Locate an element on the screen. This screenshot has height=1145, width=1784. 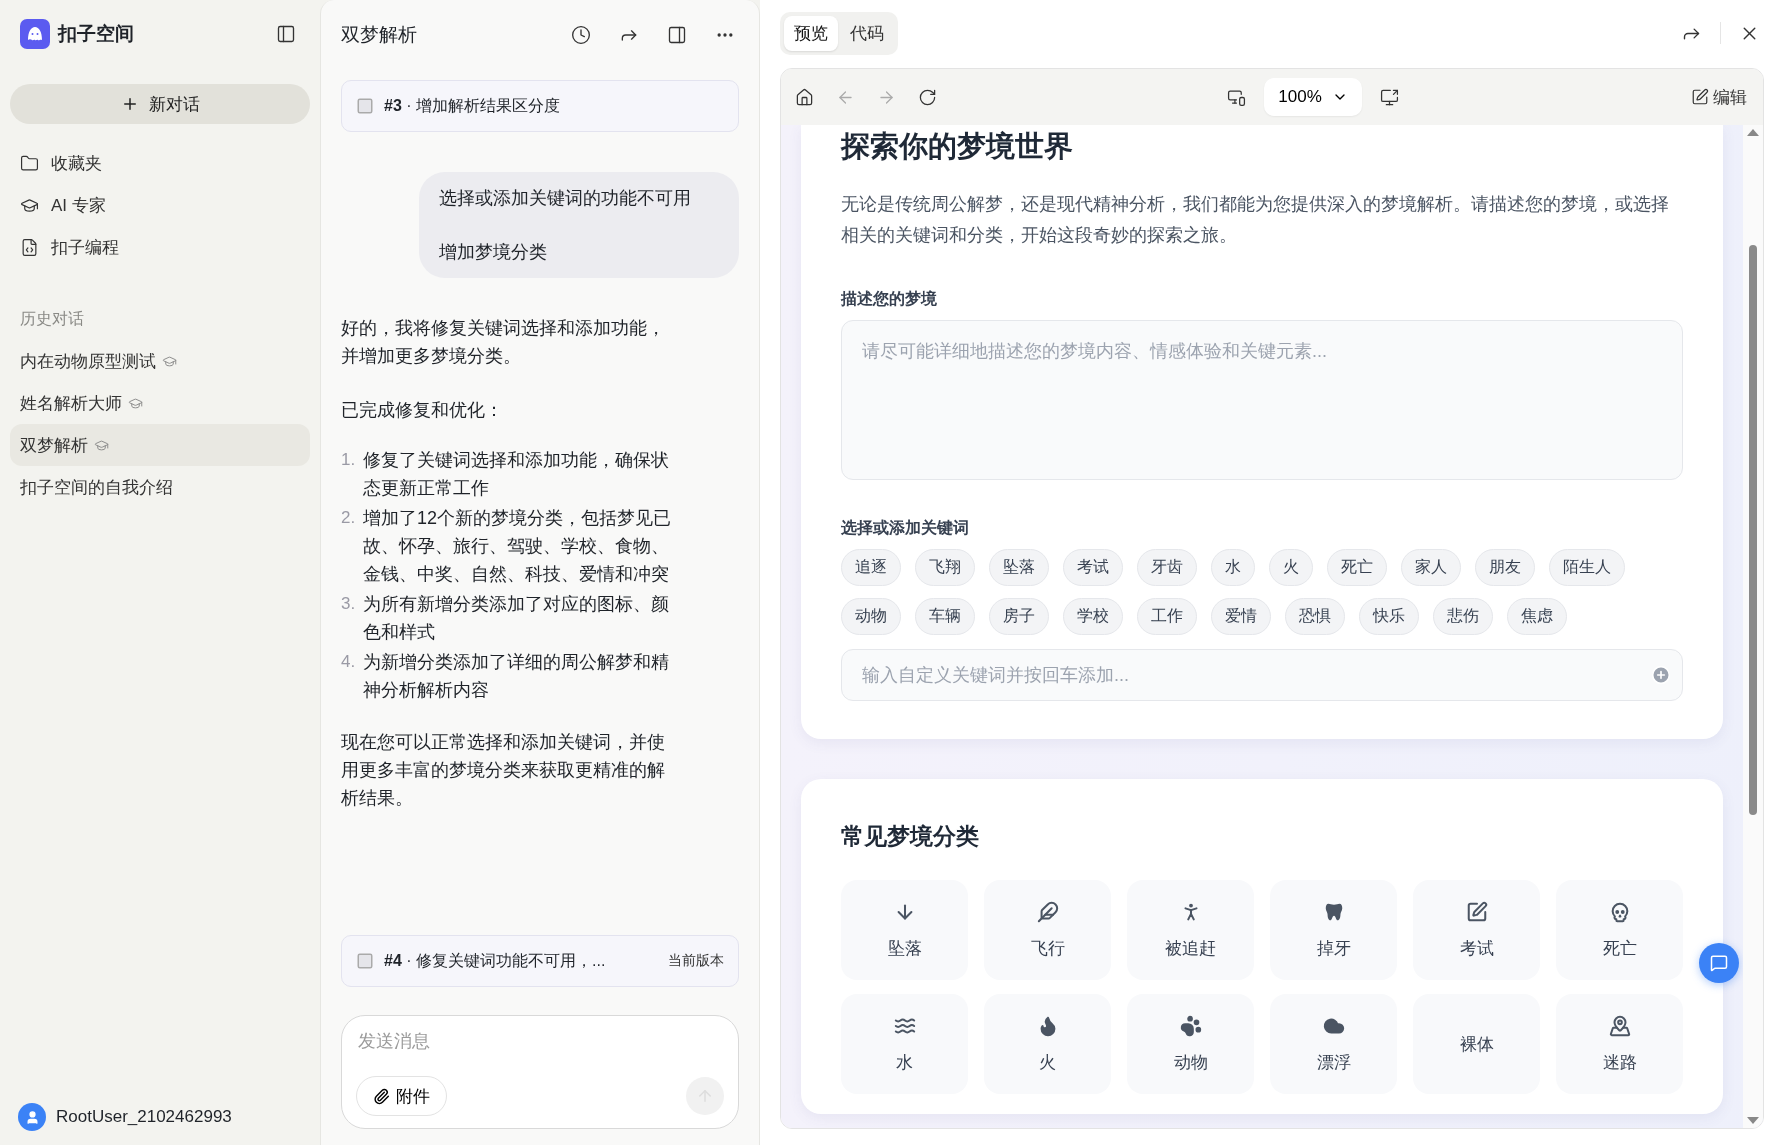
reply-text: 好的，我将修复关键词选择和添加功能，并增加更多梦境分类。 is located at coordinates (503, 342).